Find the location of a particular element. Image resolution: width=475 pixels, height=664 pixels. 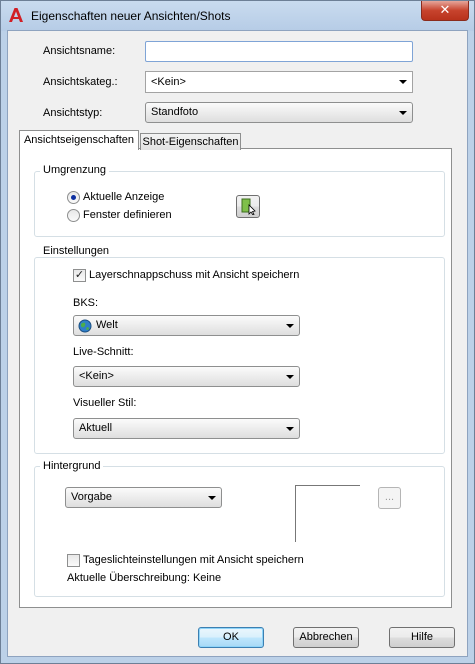

close-button: ✕ is located at coordinates (445, 11).